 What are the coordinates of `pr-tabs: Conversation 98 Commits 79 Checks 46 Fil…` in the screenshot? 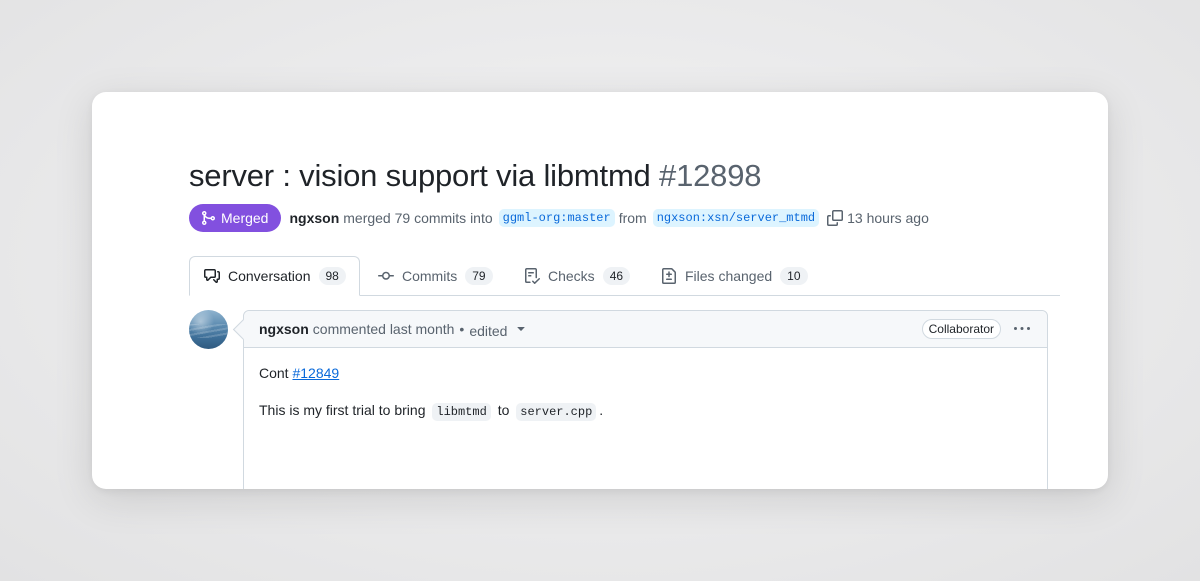 It's located at (624, 276).